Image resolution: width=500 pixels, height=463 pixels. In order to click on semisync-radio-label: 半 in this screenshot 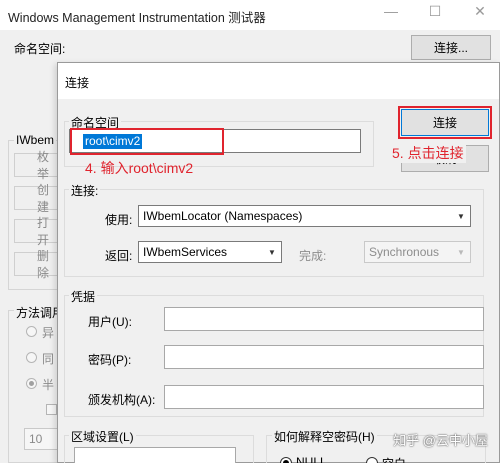, I will do `click(48, 385)`.